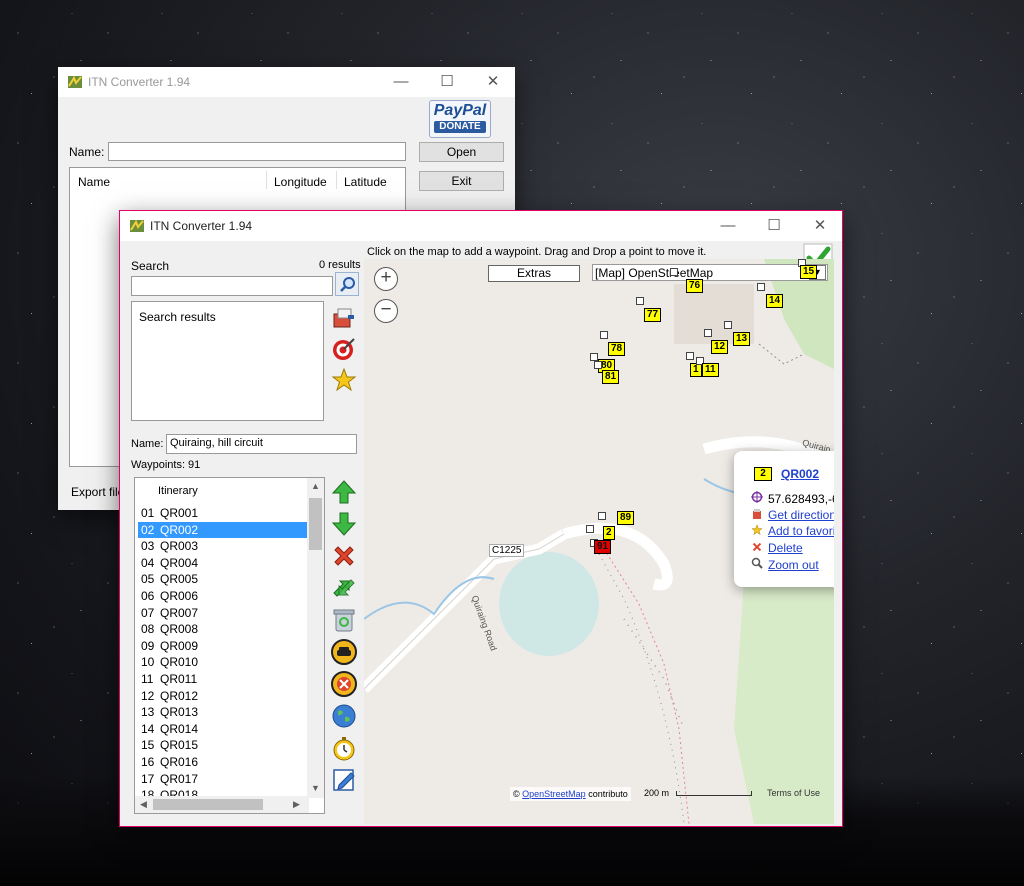  What do you see at coordinates (222, 745) in the screenshot?
I see `itinerary-row: 15 QR015` at bounding box center [222, 745].